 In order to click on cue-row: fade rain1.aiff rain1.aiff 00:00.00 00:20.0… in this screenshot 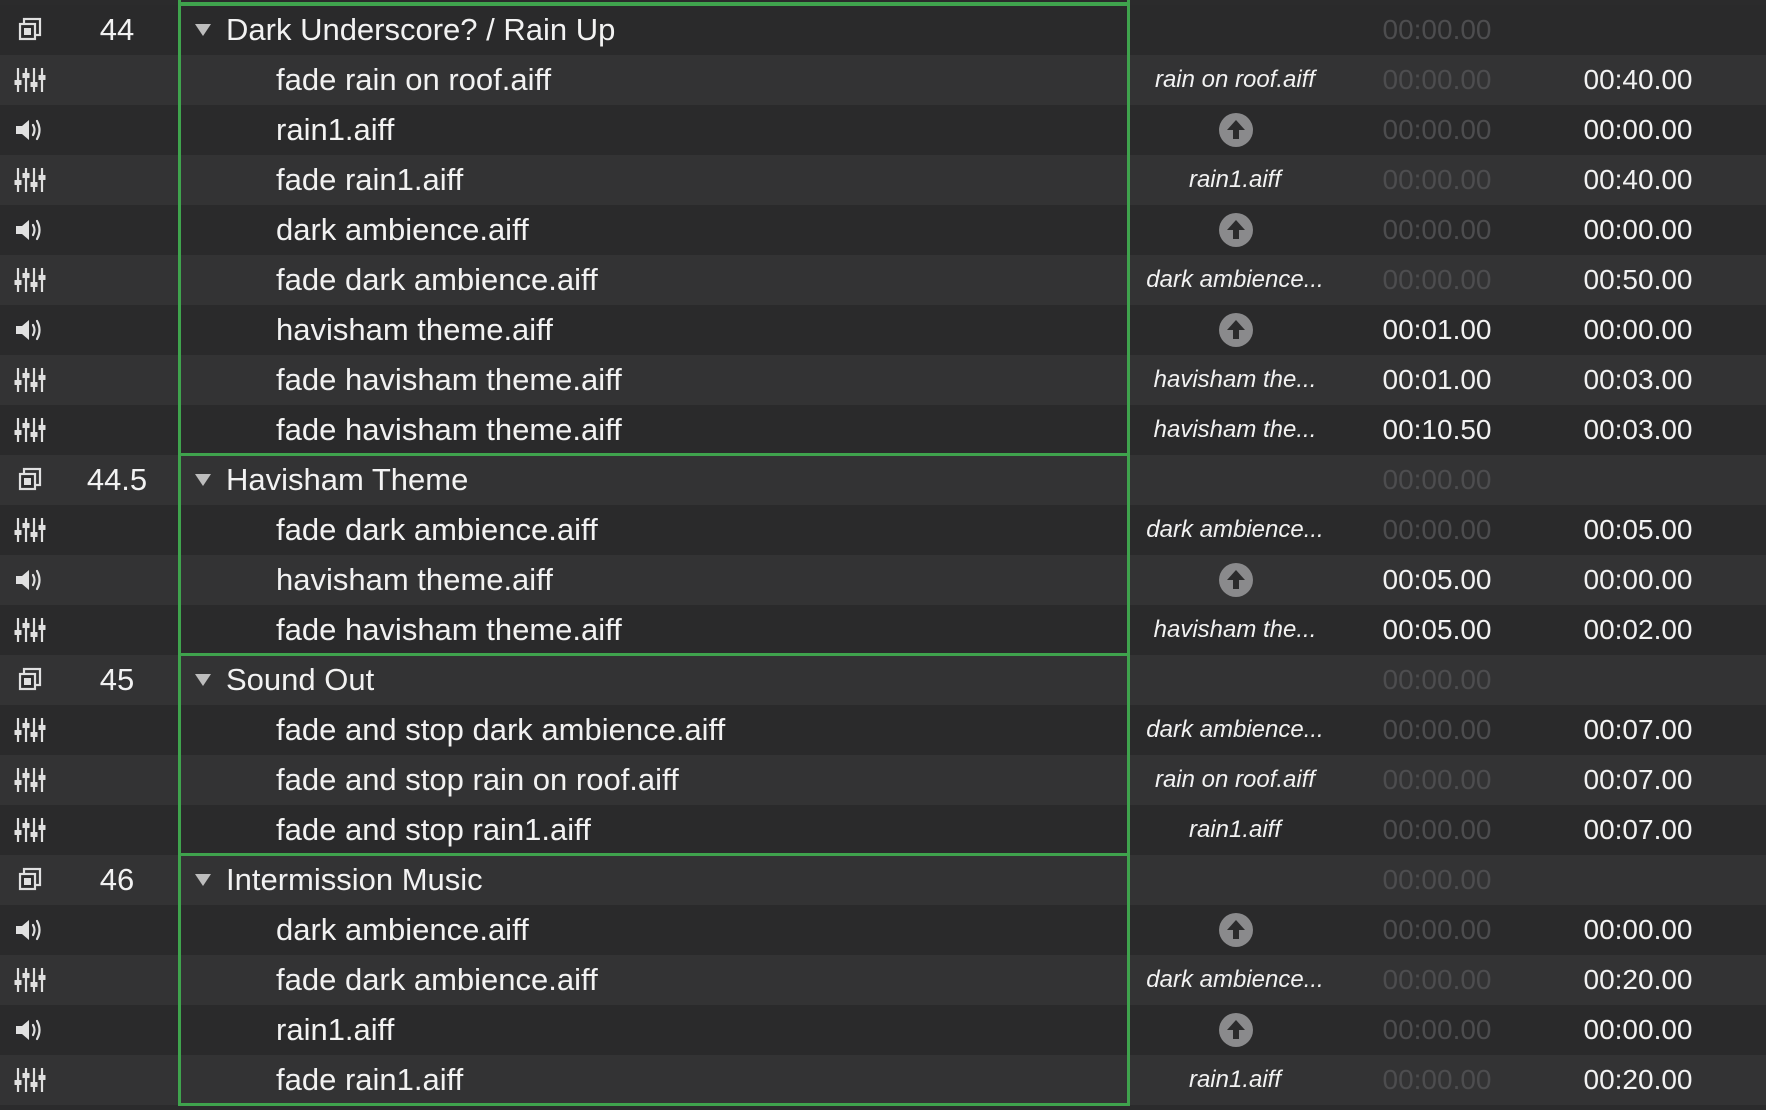, I will do `click(883, 1080)`.